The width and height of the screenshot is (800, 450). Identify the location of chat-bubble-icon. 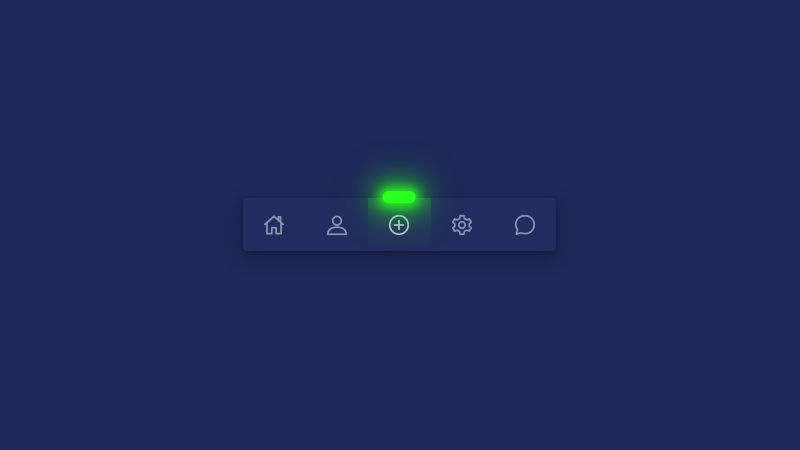
(525, 225).